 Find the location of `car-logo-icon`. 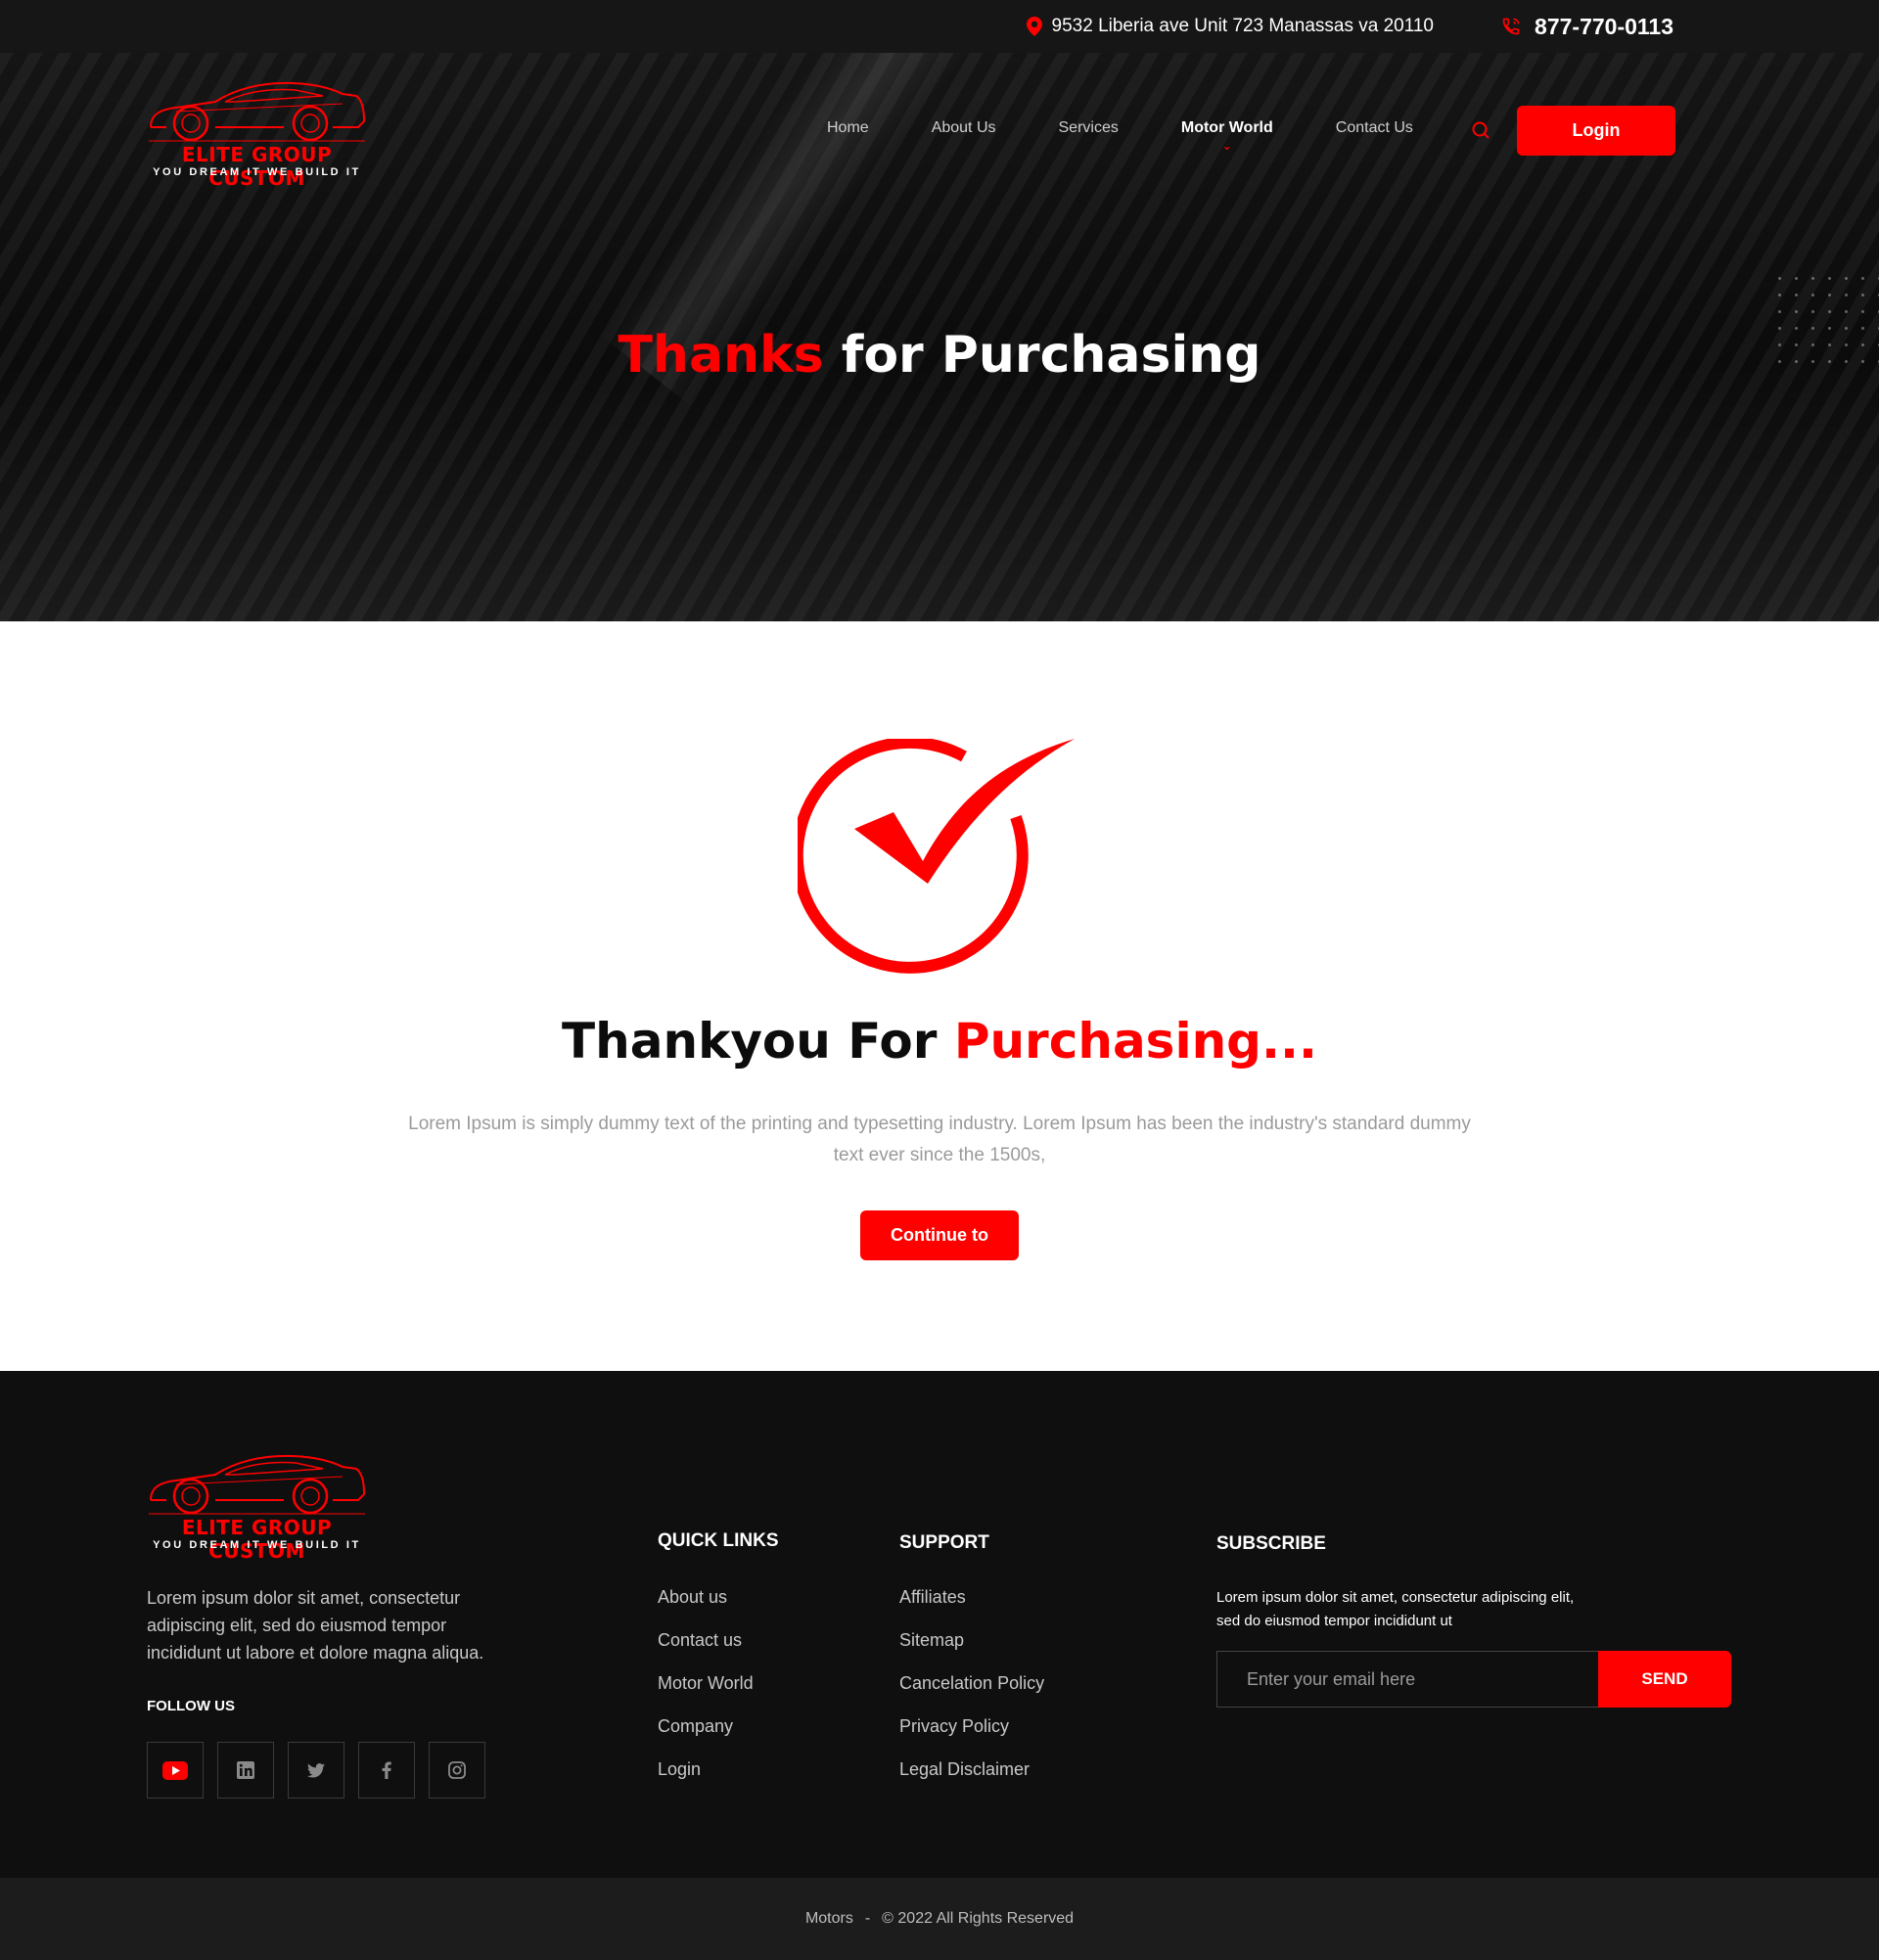

car-logo-icon is located at coordinates (257, 1484).